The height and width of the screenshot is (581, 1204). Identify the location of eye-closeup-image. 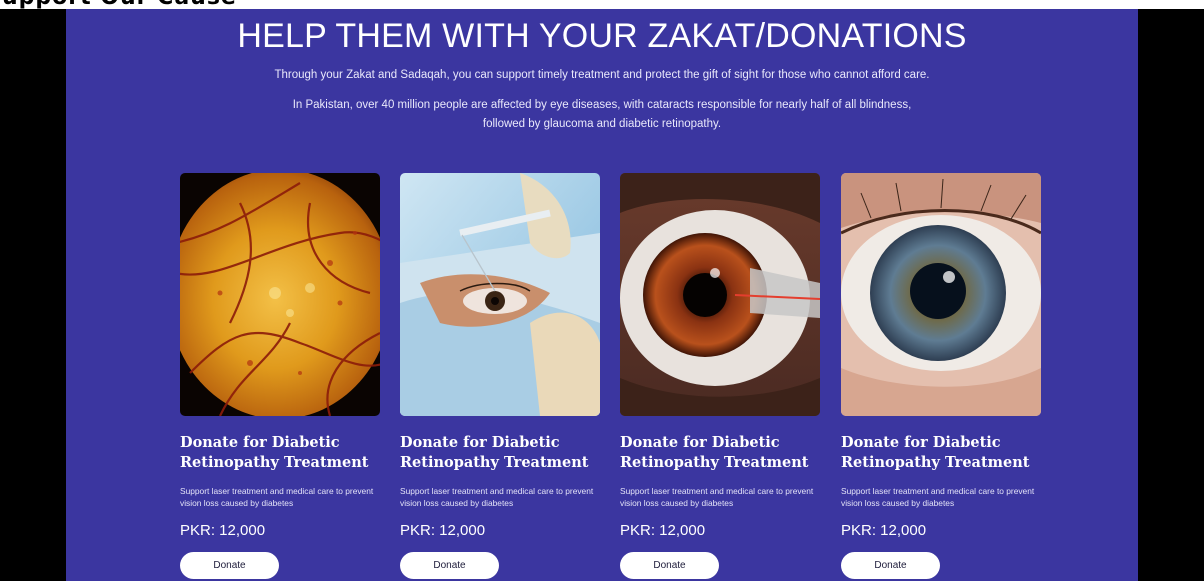
(941, 294).